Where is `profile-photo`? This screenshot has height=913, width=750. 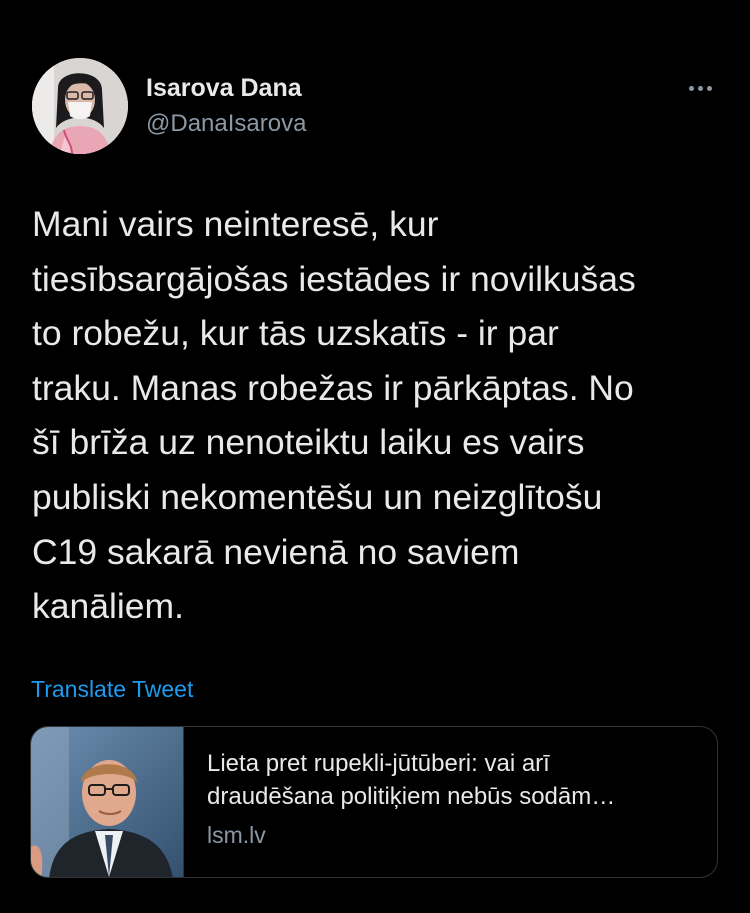 profile-photo is located at coordinates (80, 106).